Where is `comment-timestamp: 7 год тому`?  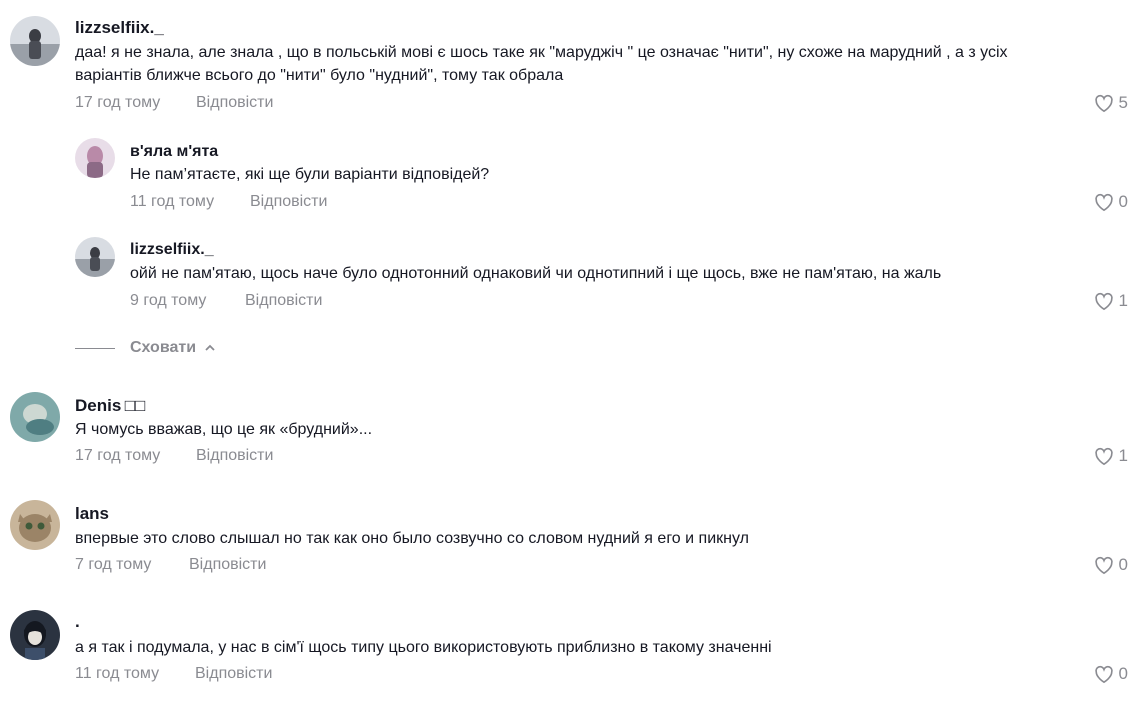
comment-timestamp: 7 год тому is located at coordinates (113, 564).